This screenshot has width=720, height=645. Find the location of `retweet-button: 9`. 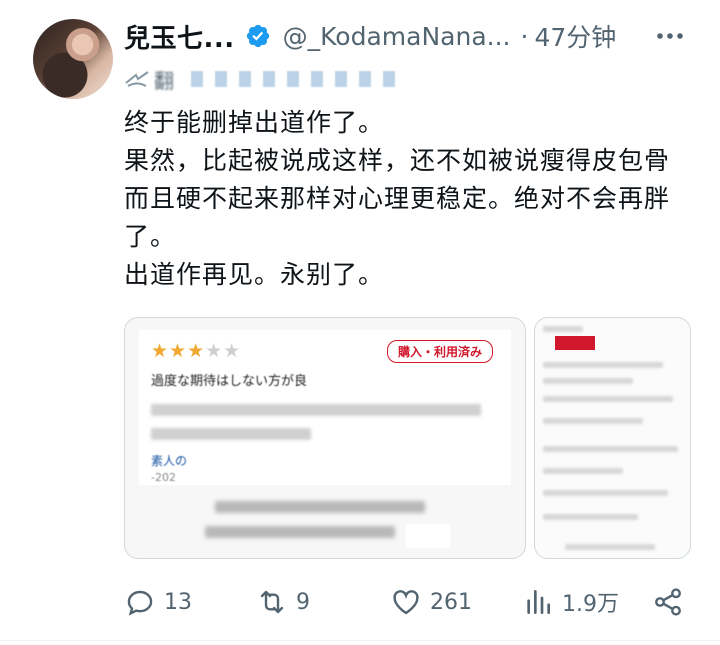

retweet-button: 9 is located at coordinates (283, 602).